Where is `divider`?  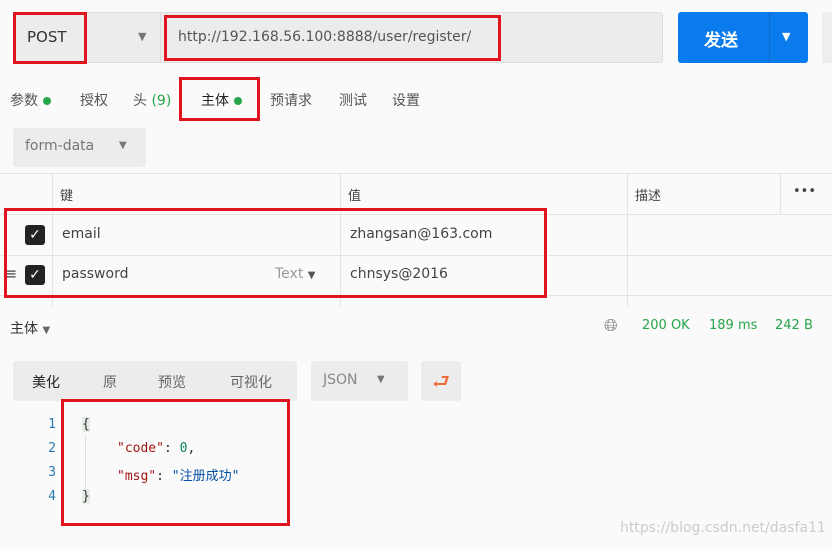 divider is located at coordinates (160, 37).